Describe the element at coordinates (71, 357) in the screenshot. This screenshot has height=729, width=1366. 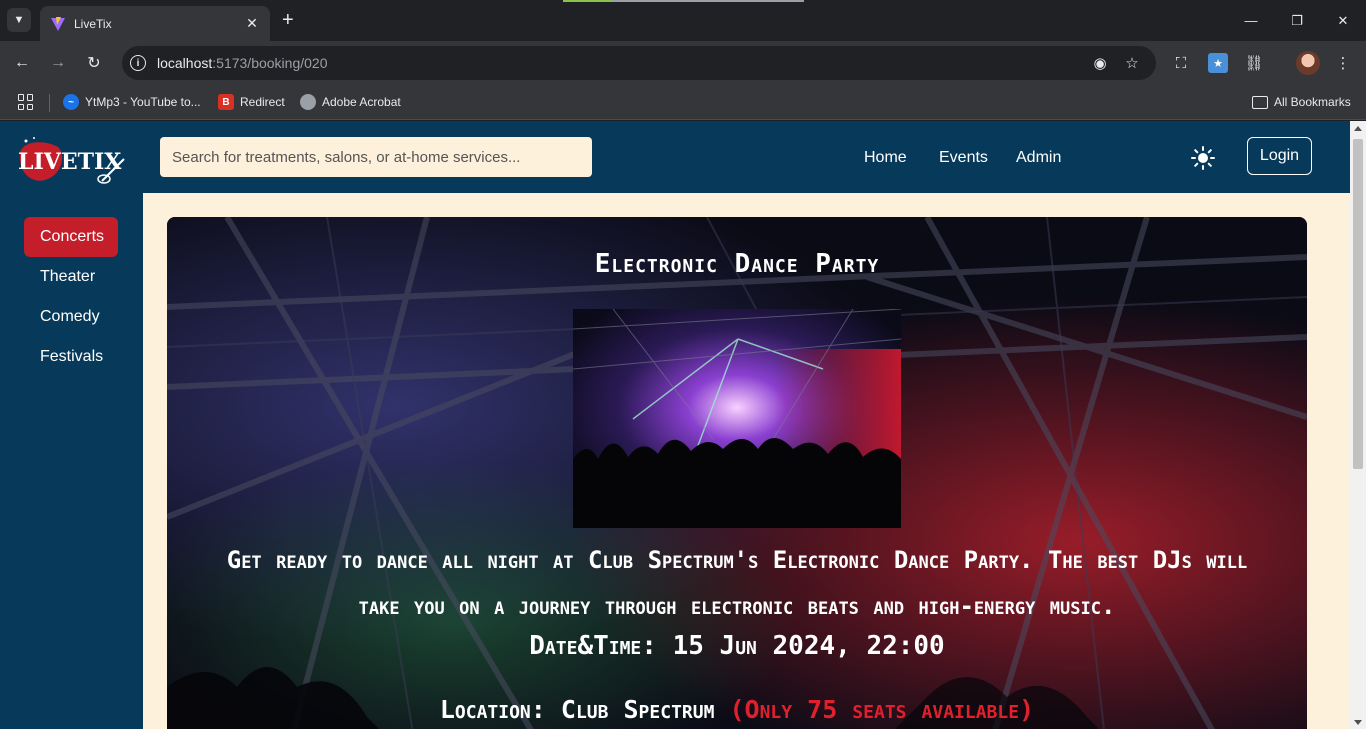
I see `sidebar-item-festivals: Festivals` at that location.